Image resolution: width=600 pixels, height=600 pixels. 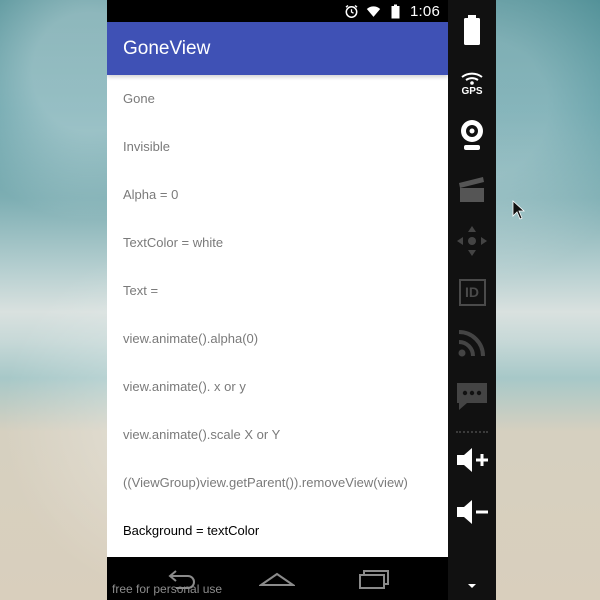 What do you see at coordinates (472, 512) in the screenshot?
I see `volume-down-icon` at bounding box center [472, 512].